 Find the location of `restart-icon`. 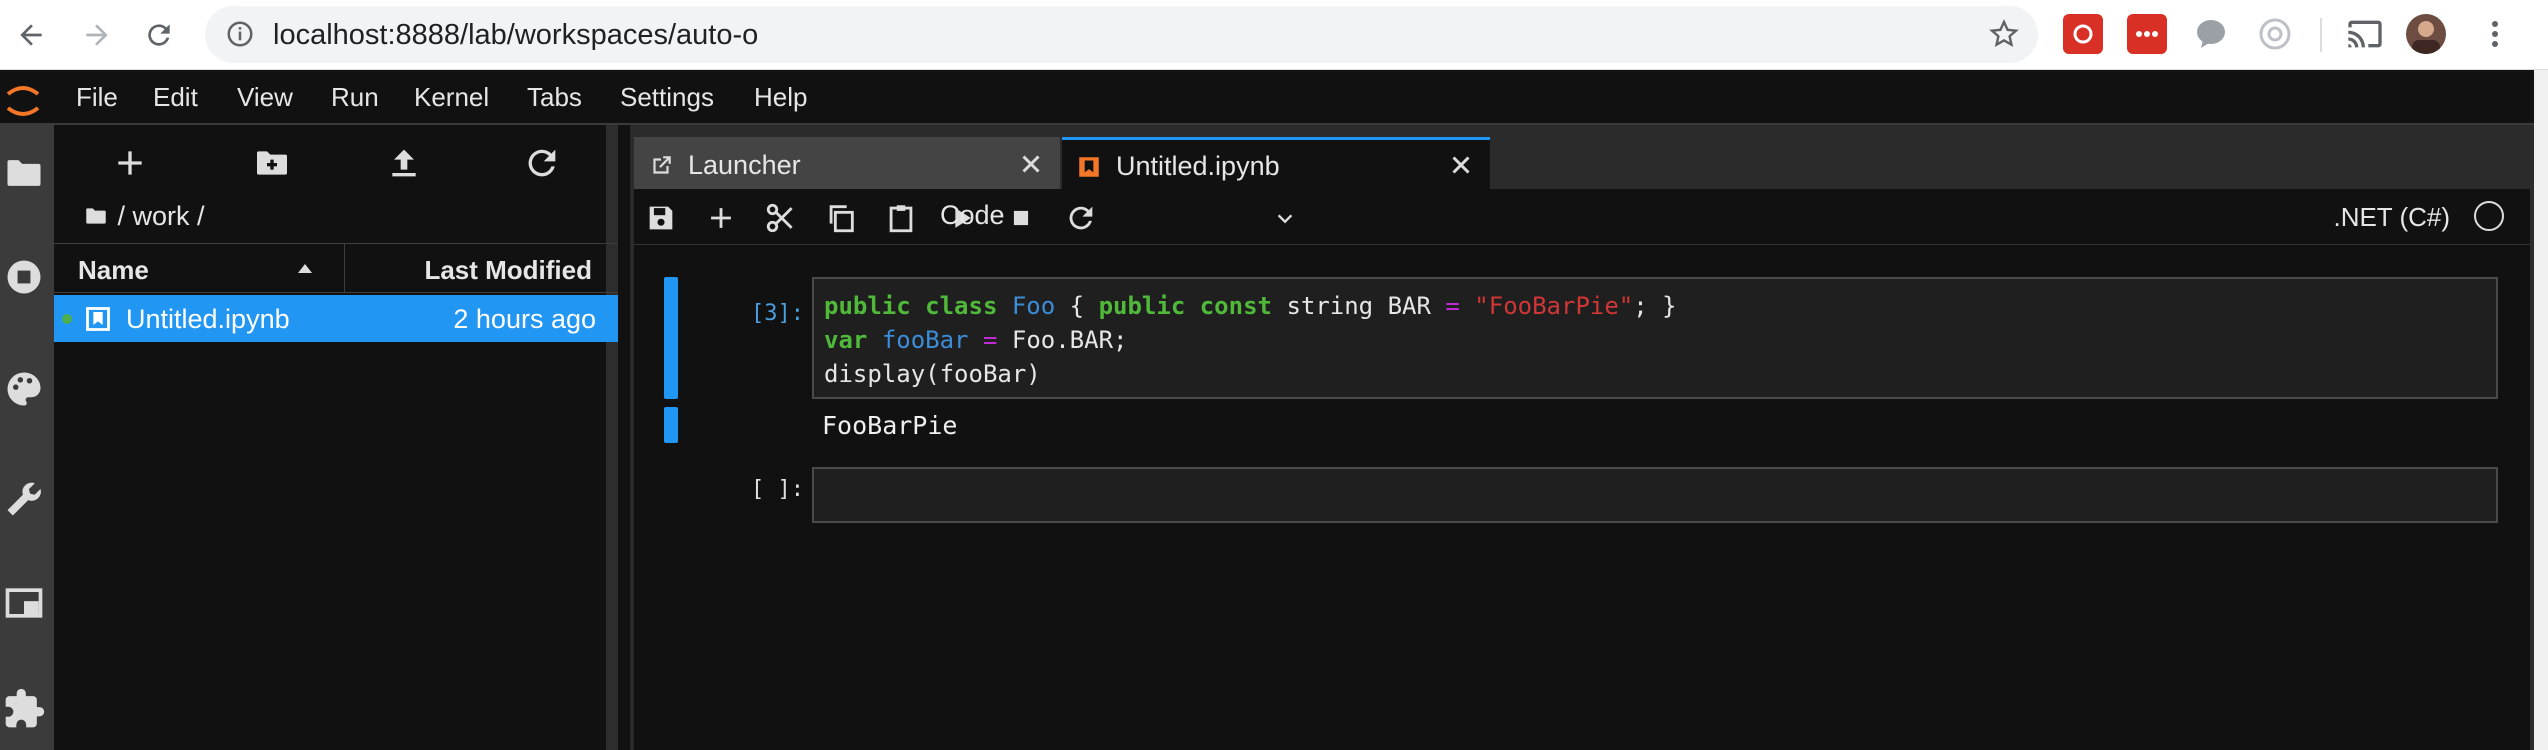

restart-icon is located at coordinates (1081, 218).